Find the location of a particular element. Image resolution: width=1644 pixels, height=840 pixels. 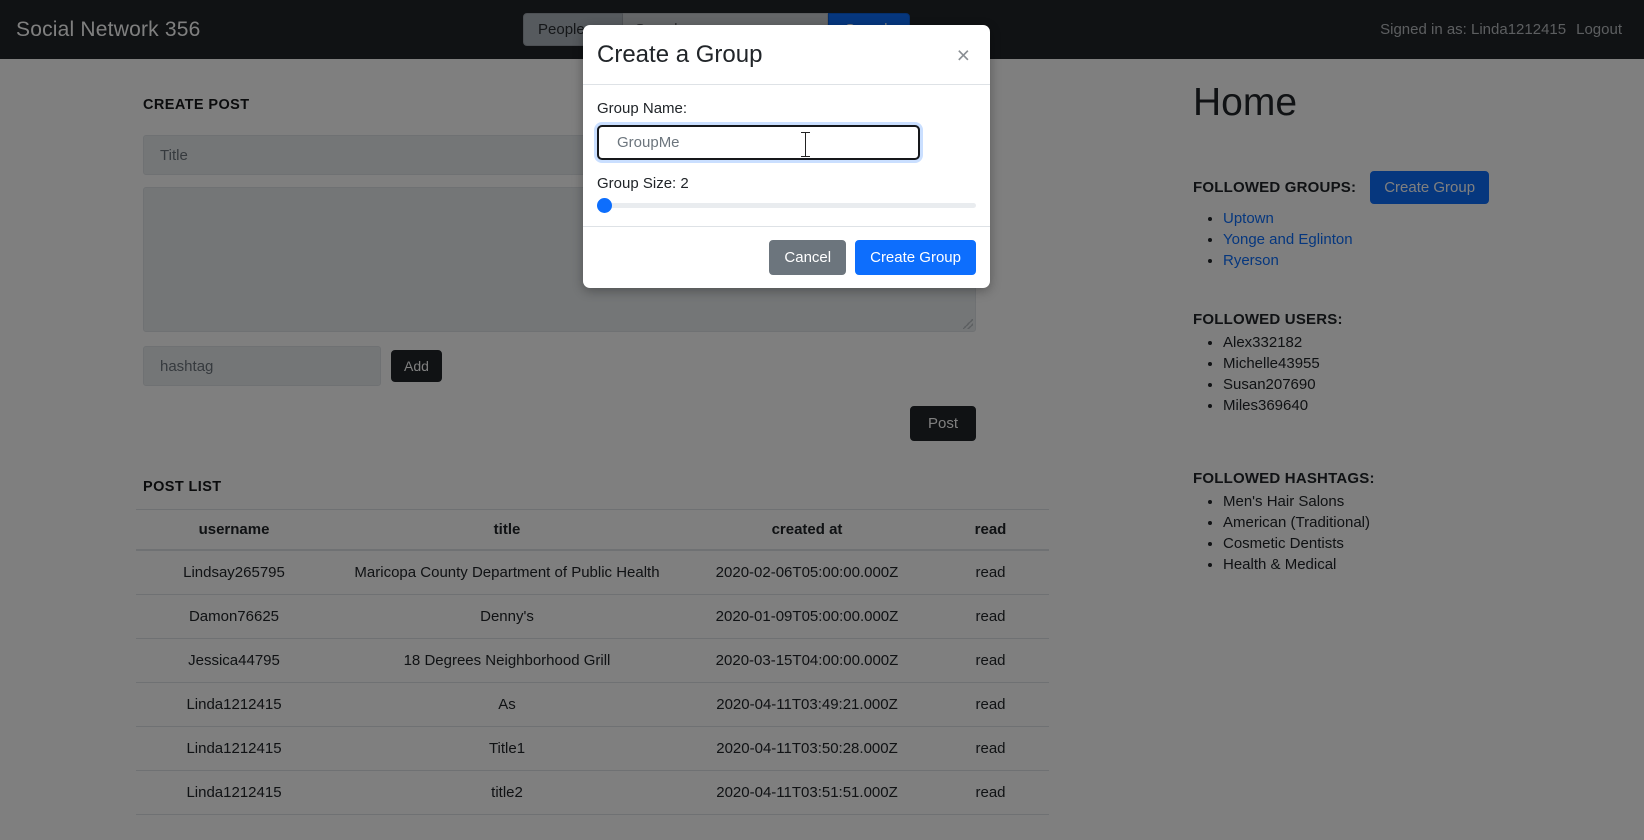

cancel-button: Cancel is located at coordinates (808, 258).